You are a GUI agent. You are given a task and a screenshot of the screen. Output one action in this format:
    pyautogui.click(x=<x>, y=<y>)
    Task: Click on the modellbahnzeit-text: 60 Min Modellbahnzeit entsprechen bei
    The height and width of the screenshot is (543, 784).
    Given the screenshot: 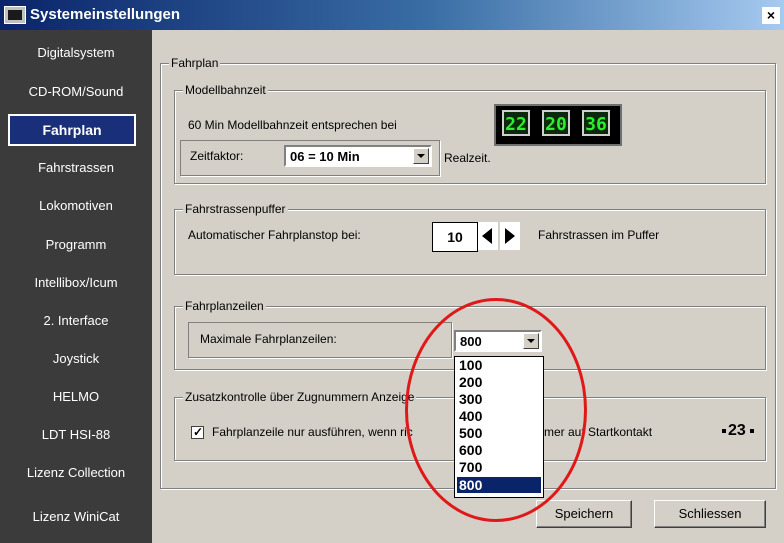 What is the action you would take?
    pyautogui.click(x=292, y=125)
    